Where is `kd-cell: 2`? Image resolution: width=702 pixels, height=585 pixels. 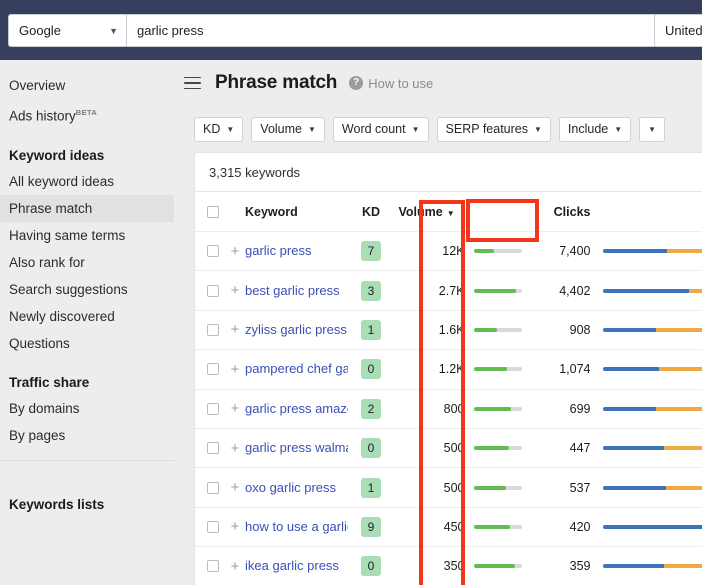 kd-cell: 2 is located at coordinates (371, 408).